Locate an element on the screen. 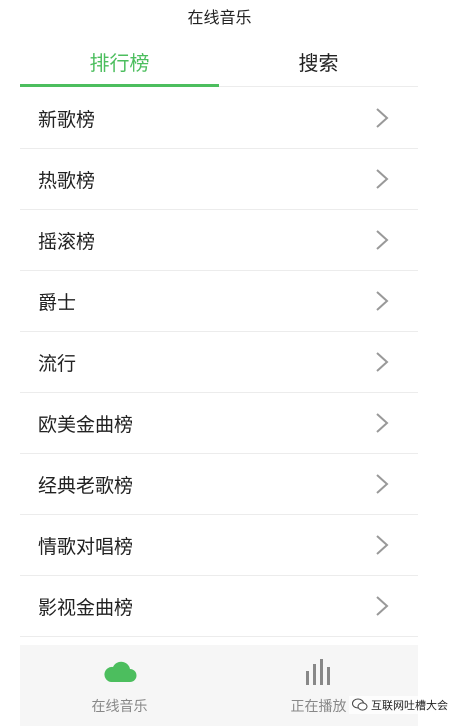  list-item-classic-oldies: 经典老歌榜 is located at coordinates (219, 484).